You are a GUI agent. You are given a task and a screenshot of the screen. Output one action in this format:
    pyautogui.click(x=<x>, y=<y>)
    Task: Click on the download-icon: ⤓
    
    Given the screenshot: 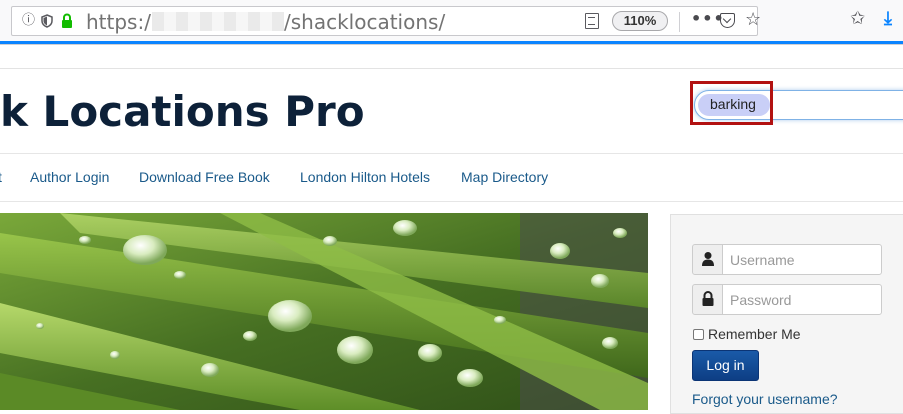 What is the action you would take?
    pyautogui.click(x=888, y=18)
    